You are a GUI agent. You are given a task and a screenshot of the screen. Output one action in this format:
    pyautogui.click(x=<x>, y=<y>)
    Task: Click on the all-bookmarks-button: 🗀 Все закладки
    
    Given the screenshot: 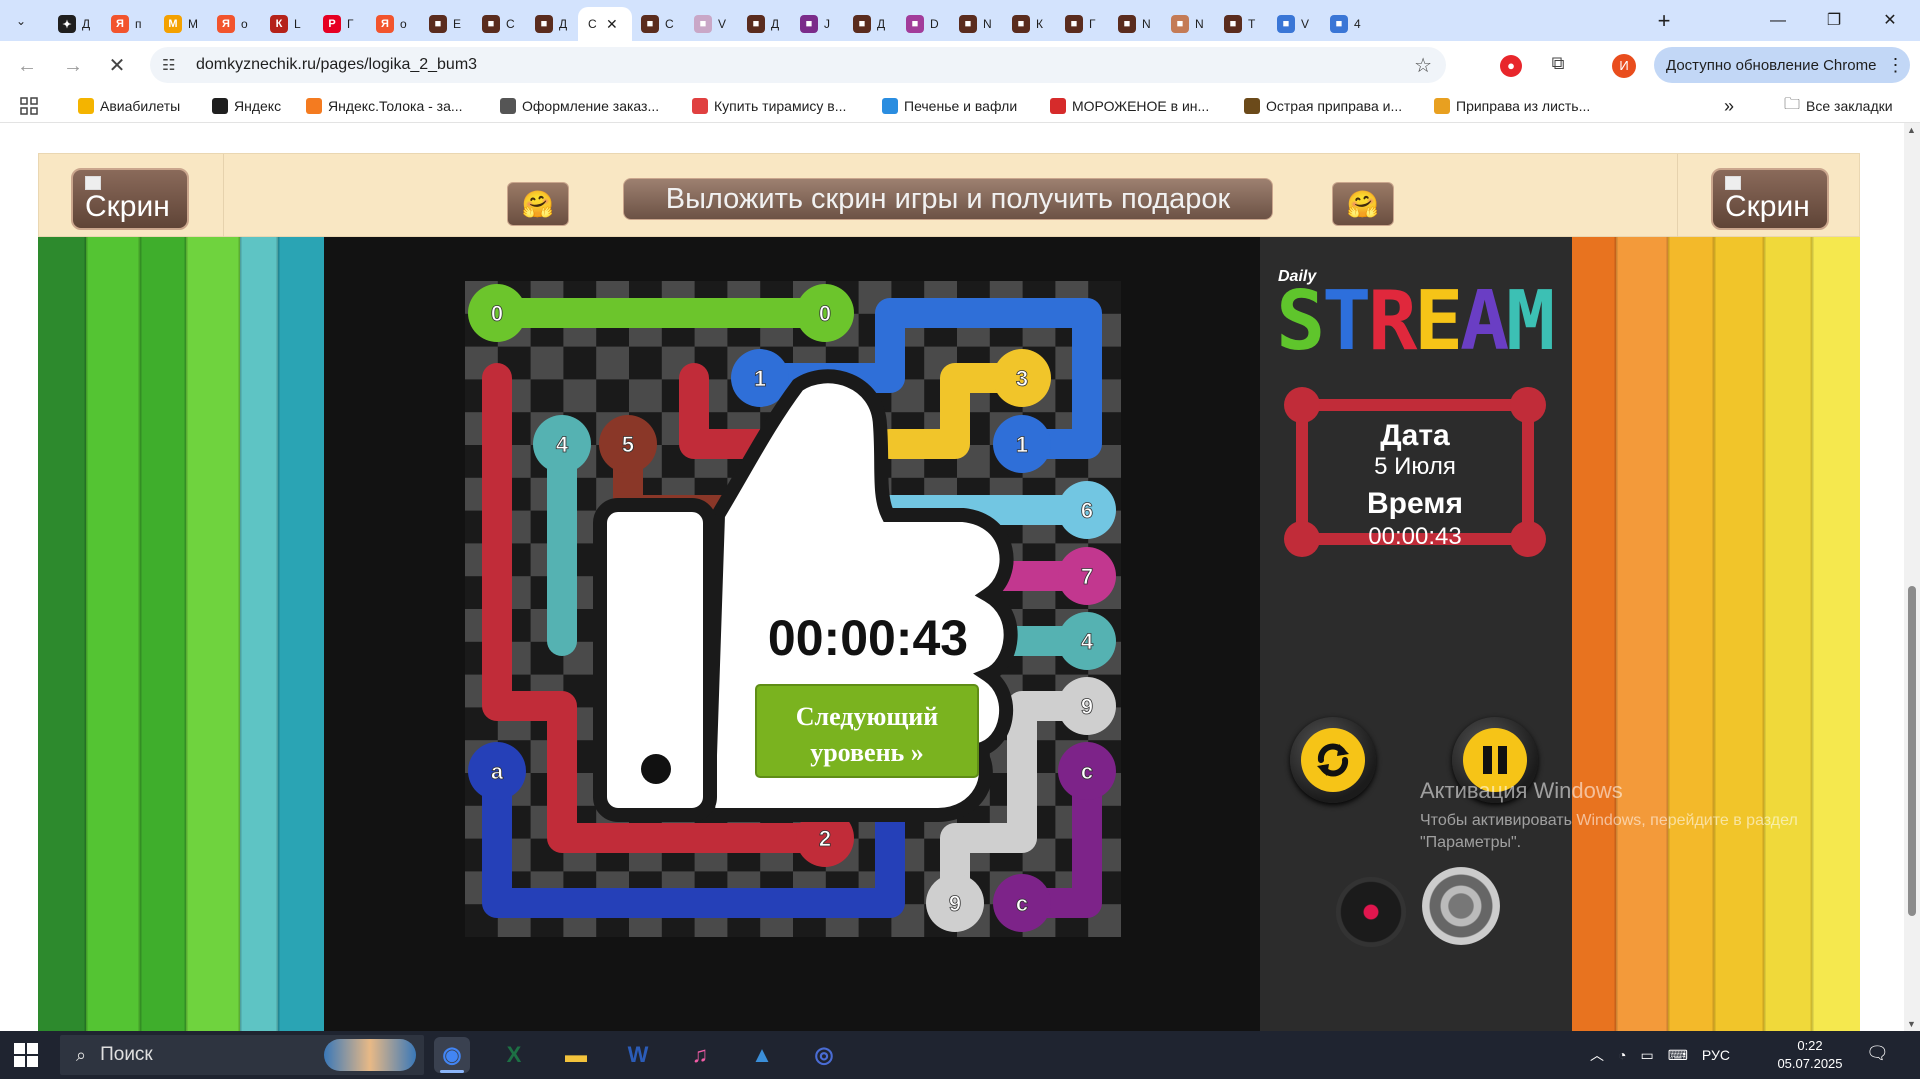 What is the action you would take?
    pyautogui.click(x=1838, y=106)
    